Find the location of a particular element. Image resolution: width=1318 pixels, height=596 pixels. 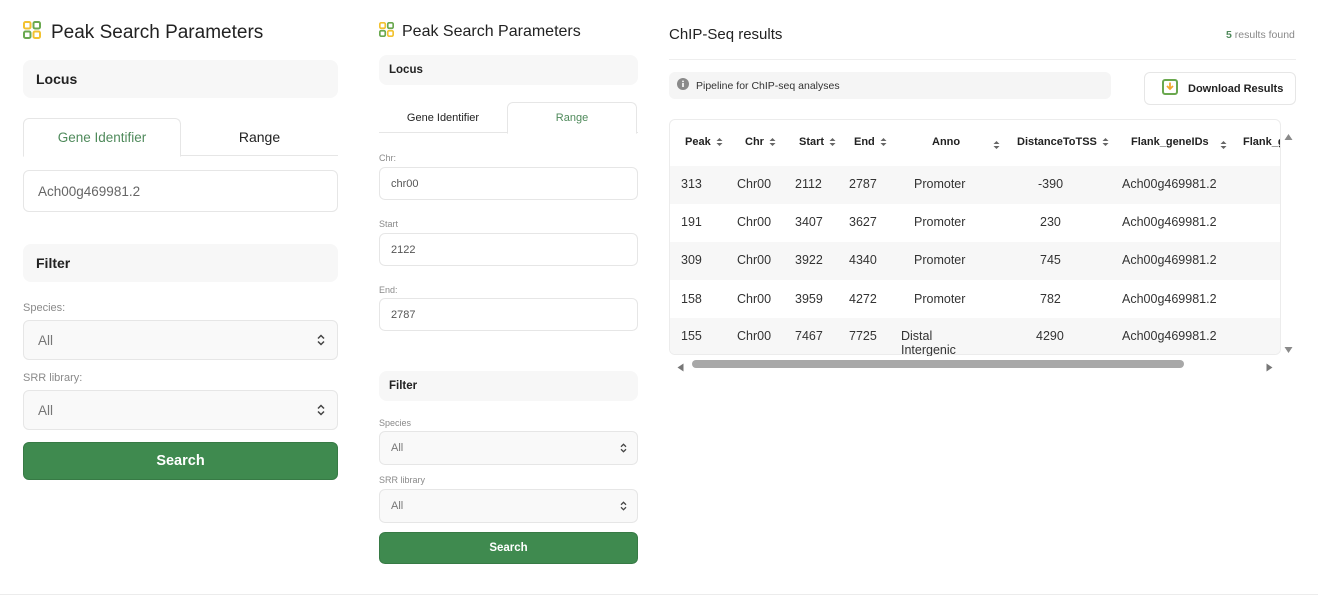

gene-identifier-input: Ach00g469981.2 is located at coordinates (180, 191).